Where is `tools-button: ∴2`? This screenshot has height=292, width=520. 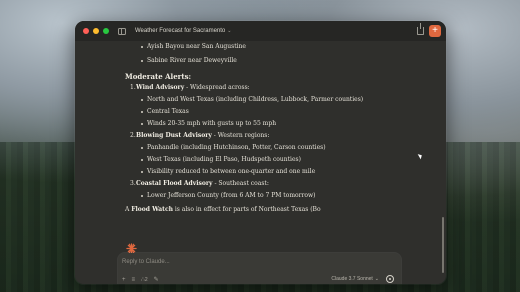
tools-button: ∴2 is located at coordinates (144, 279).